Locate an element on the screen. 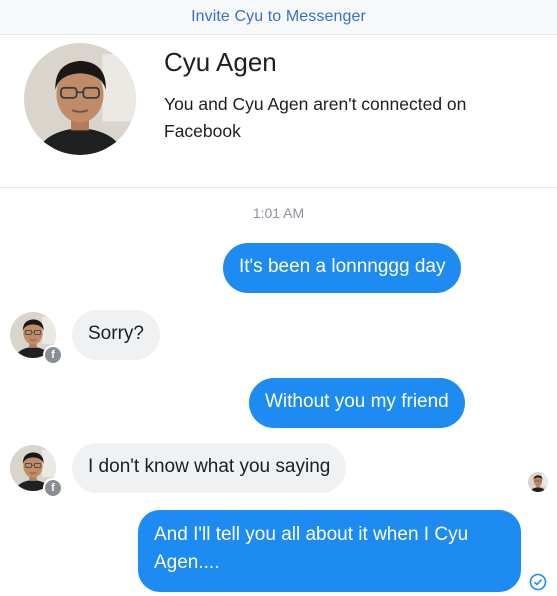  invite-bar: Invite Cyu to Messenger is located at coordinates (278, 17).